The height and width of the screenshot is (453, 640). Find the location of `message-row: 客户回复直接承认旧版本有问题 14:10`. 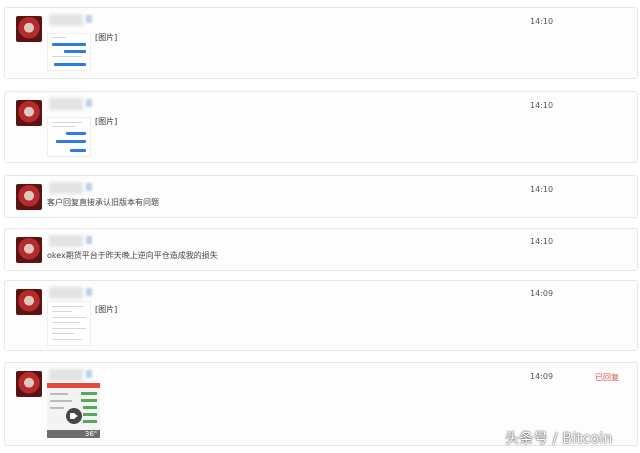

message-row: 客户回复直接承认旧版本有问题 14:10 is located at coordinates (321, 196).